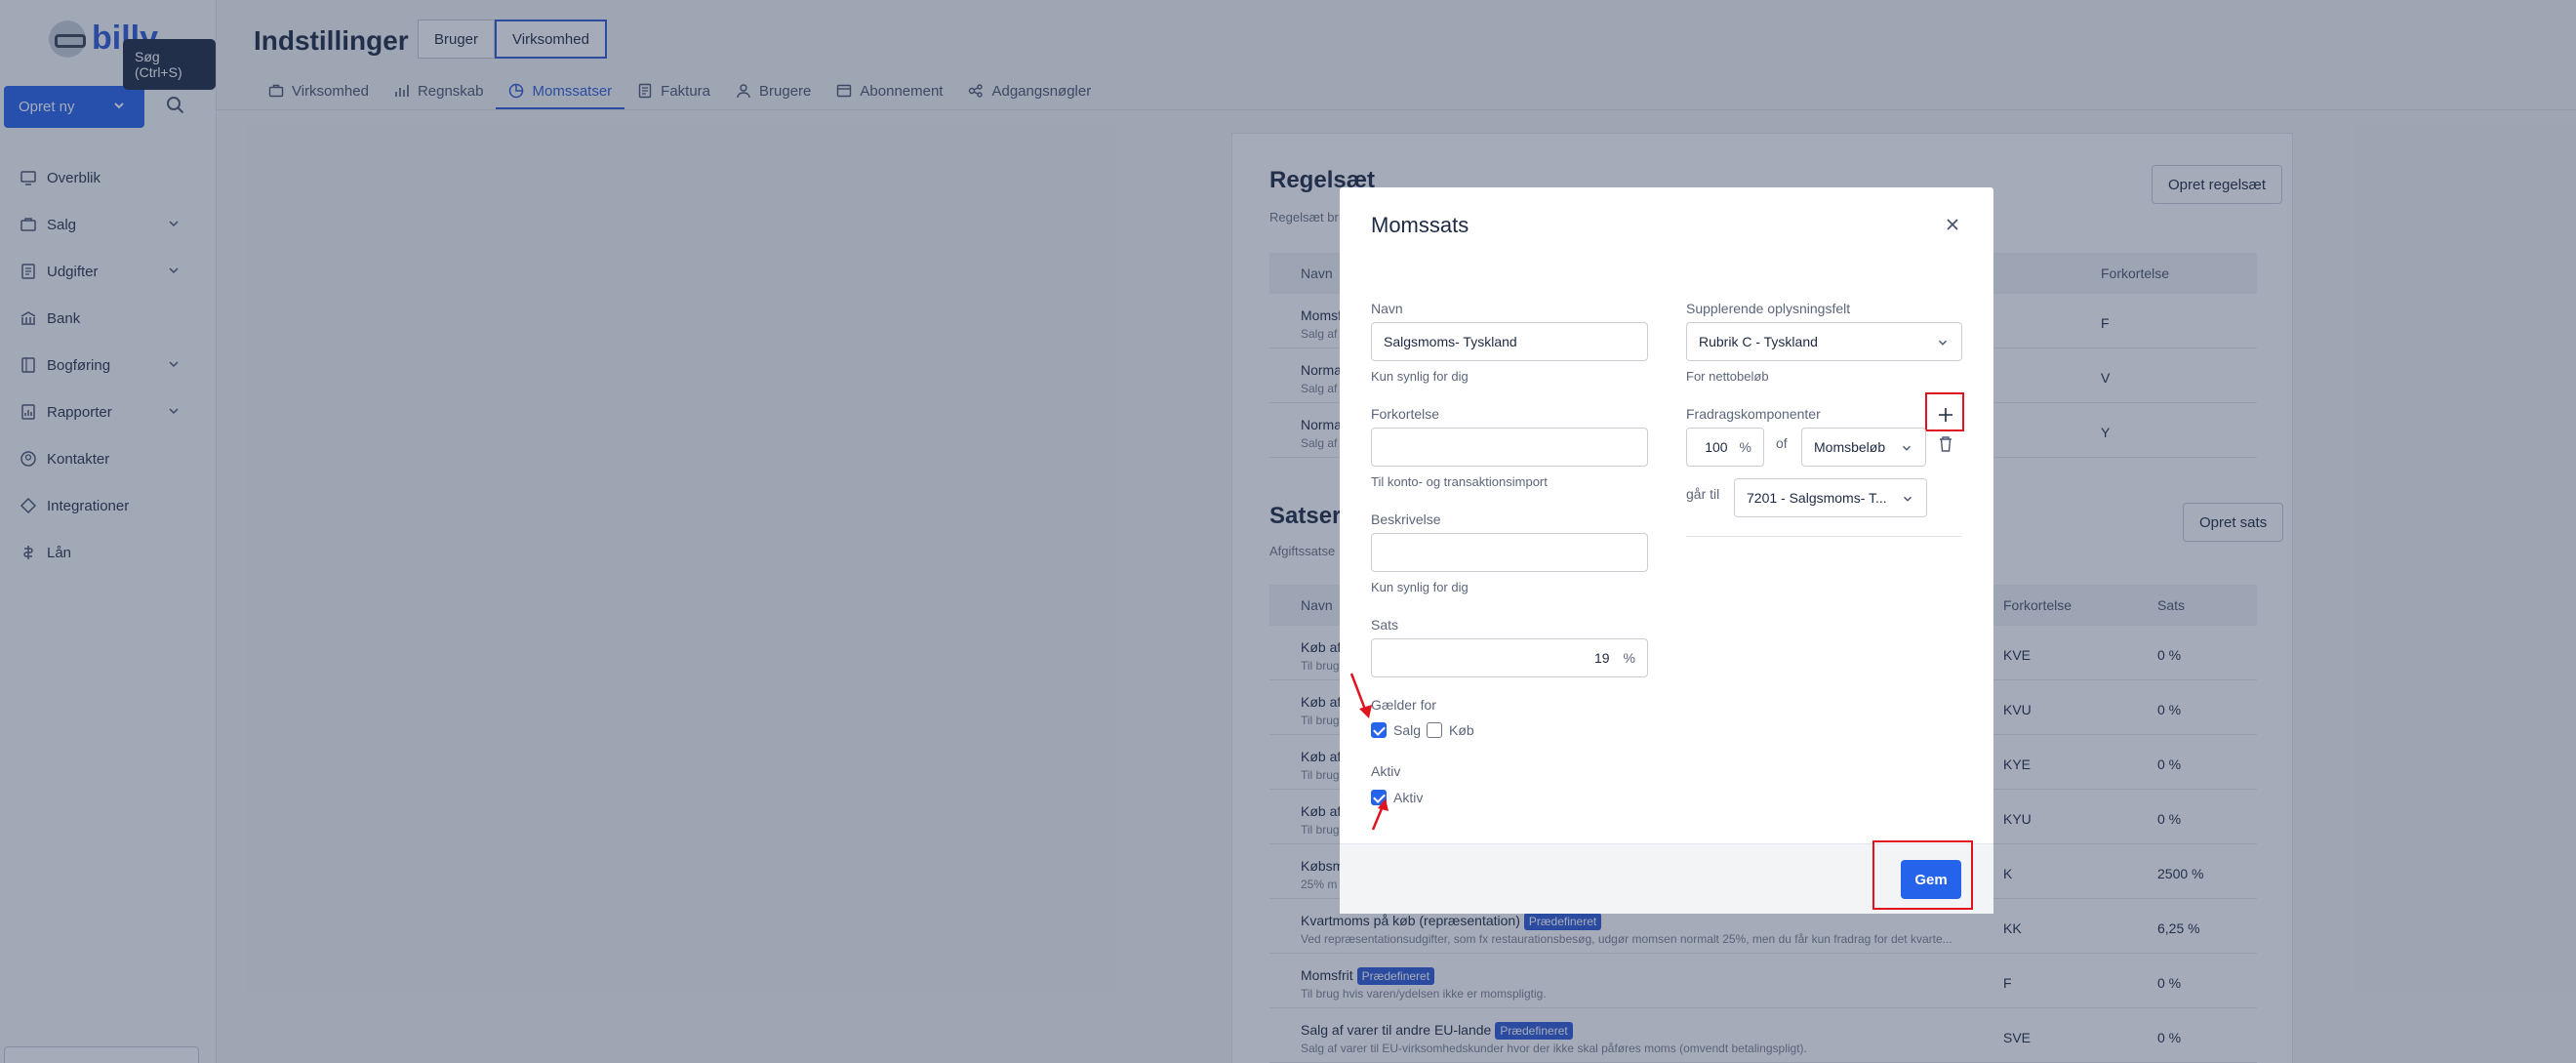  I want to click on deduction-divider, so click(1824, 536).